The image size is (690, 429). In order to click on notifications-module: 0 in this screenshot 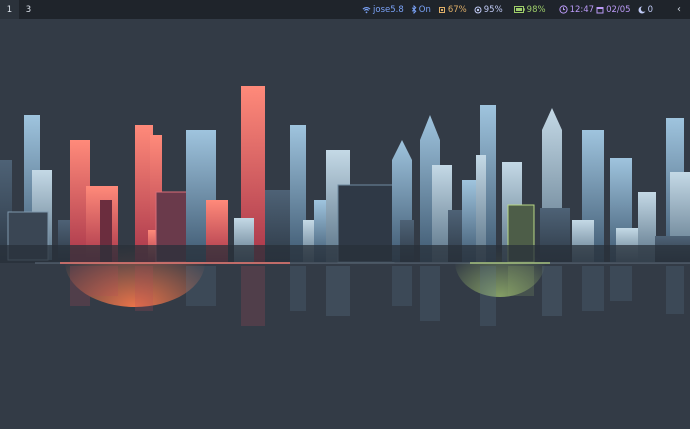, I will do `click(645, 10)`.